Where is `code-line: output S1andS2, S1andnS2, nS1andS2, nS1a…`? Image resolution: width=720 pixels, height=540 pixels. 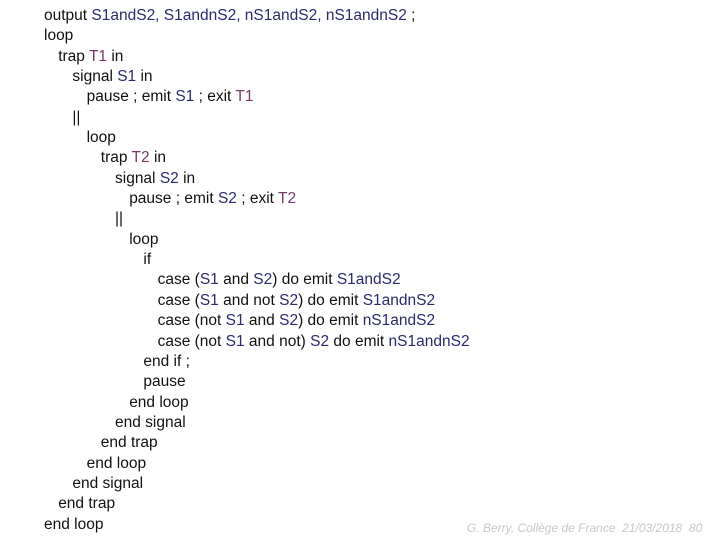
code-line: output S1andS2, S1andnS2, nS1andS2, nS1a… is located at coordinates (257, 16).